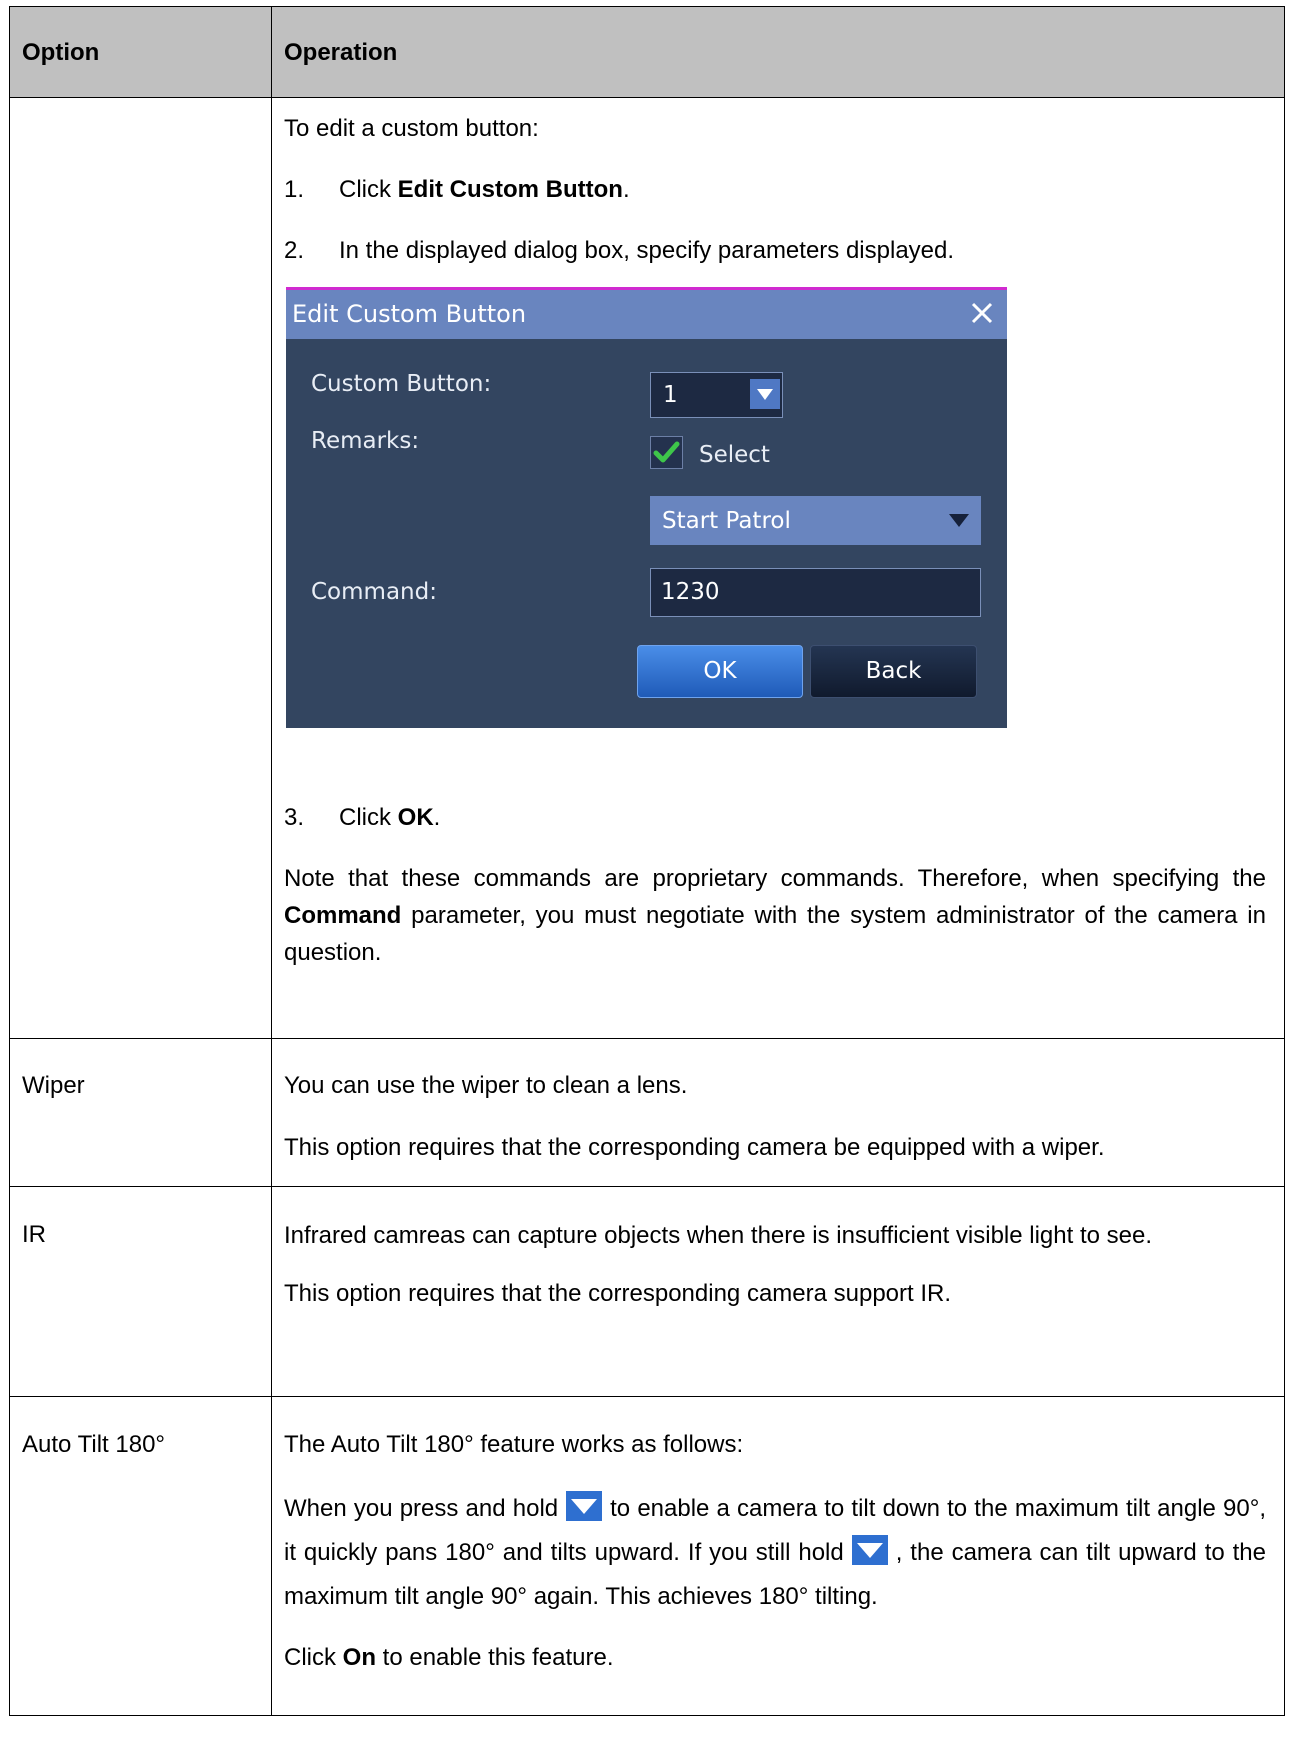  Describe the element at coordinates (726, 521) in the screenshot. I see `remarks-value: Start Patrol` at that location.